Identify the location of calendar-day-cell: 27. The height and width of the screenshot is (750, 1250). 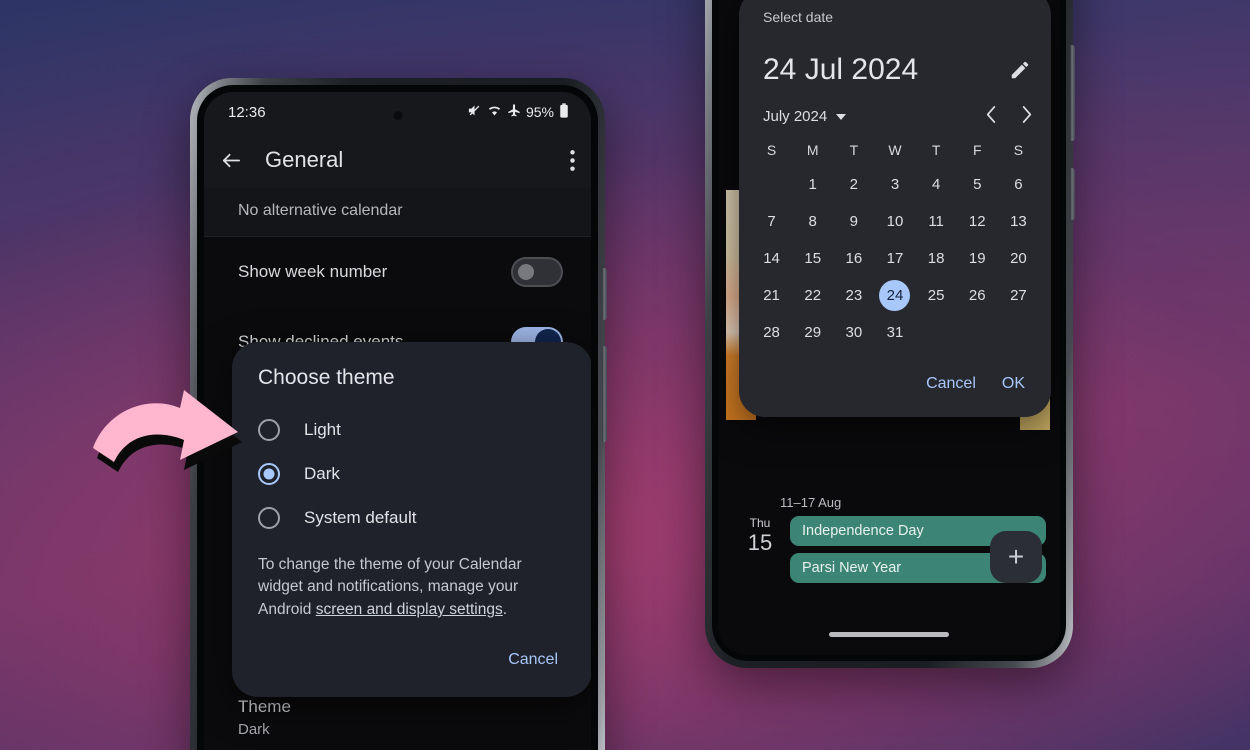
(1018, 295).